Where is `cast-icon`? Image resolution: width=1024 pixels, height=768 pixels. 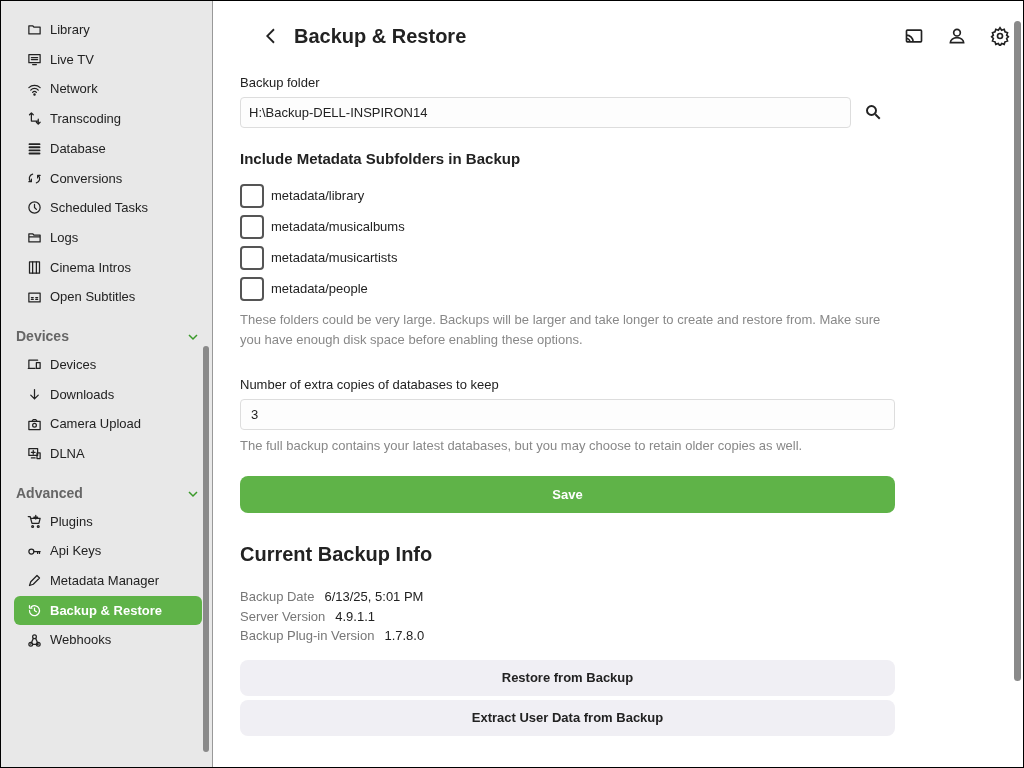 cast-icon is located at coordinates (914, 36).